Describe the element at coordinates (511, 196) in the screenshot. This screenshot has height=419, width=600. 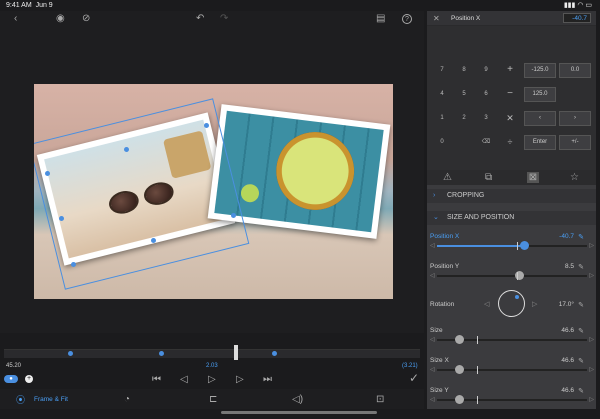
I see `section-cropping: › CROPPING` at that location.